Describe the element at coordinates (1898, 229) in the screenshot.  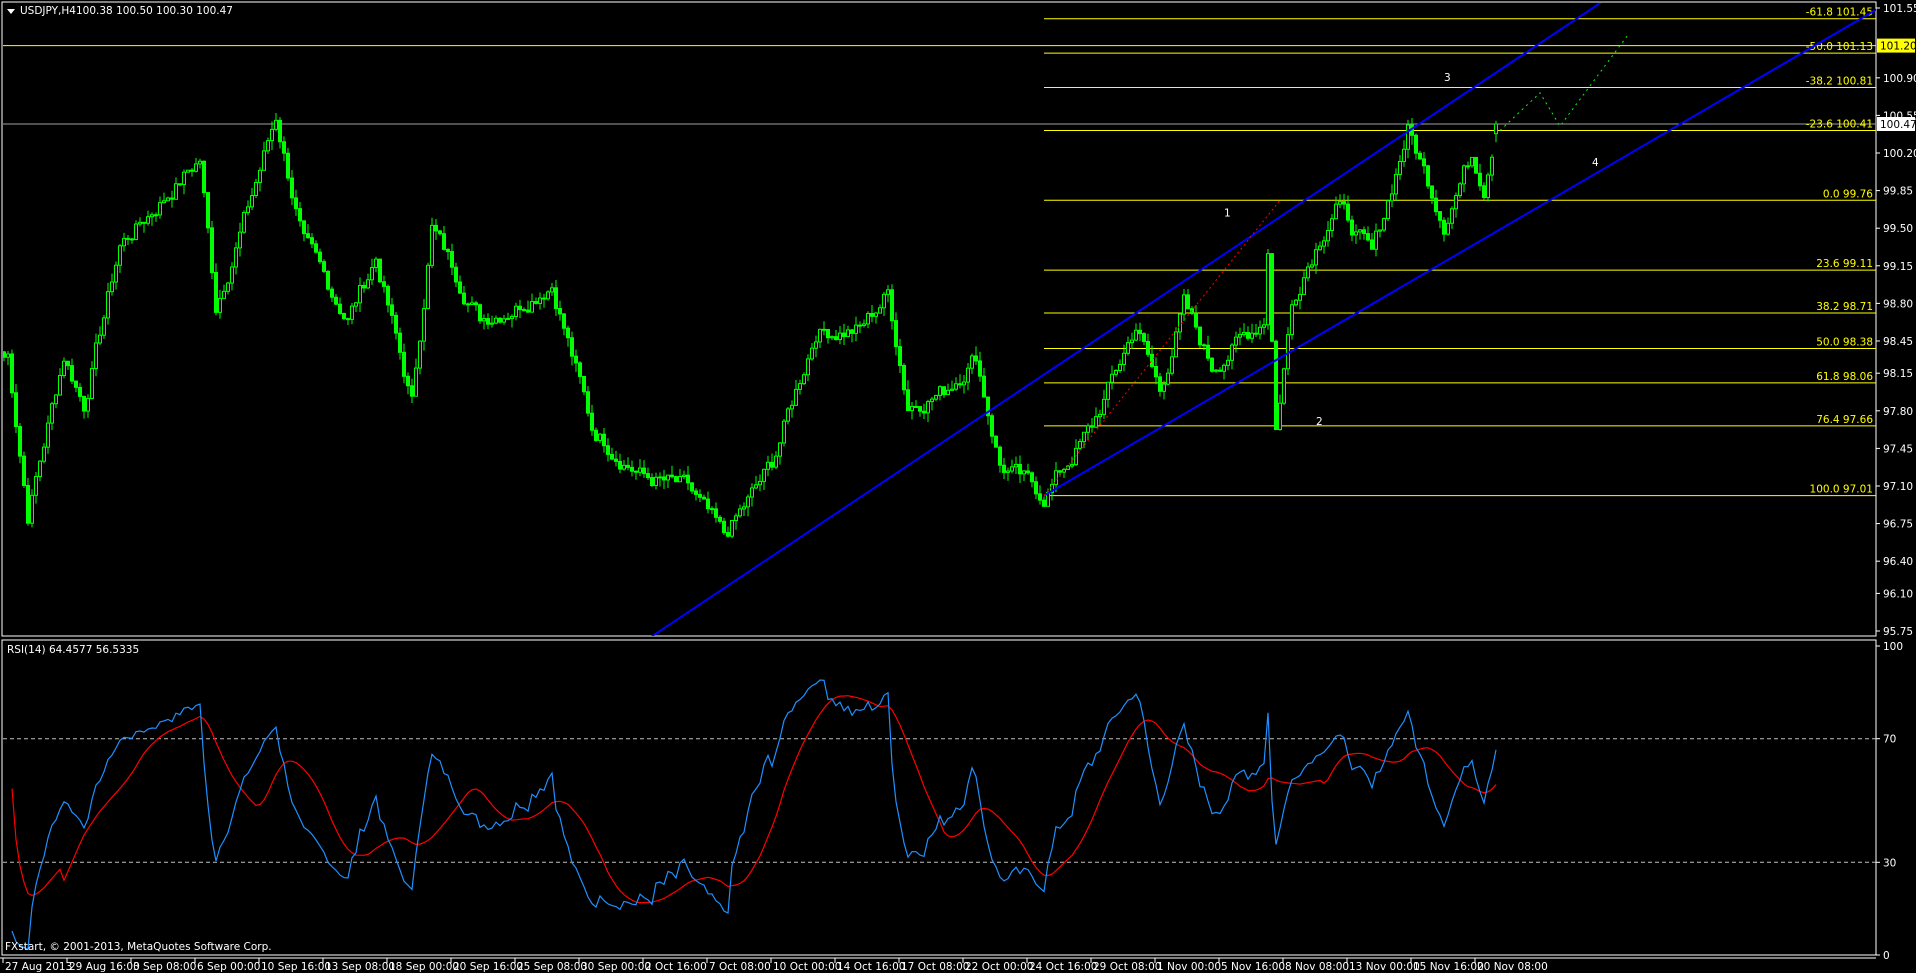
I see `price-tick-label: 99.50` at that location.